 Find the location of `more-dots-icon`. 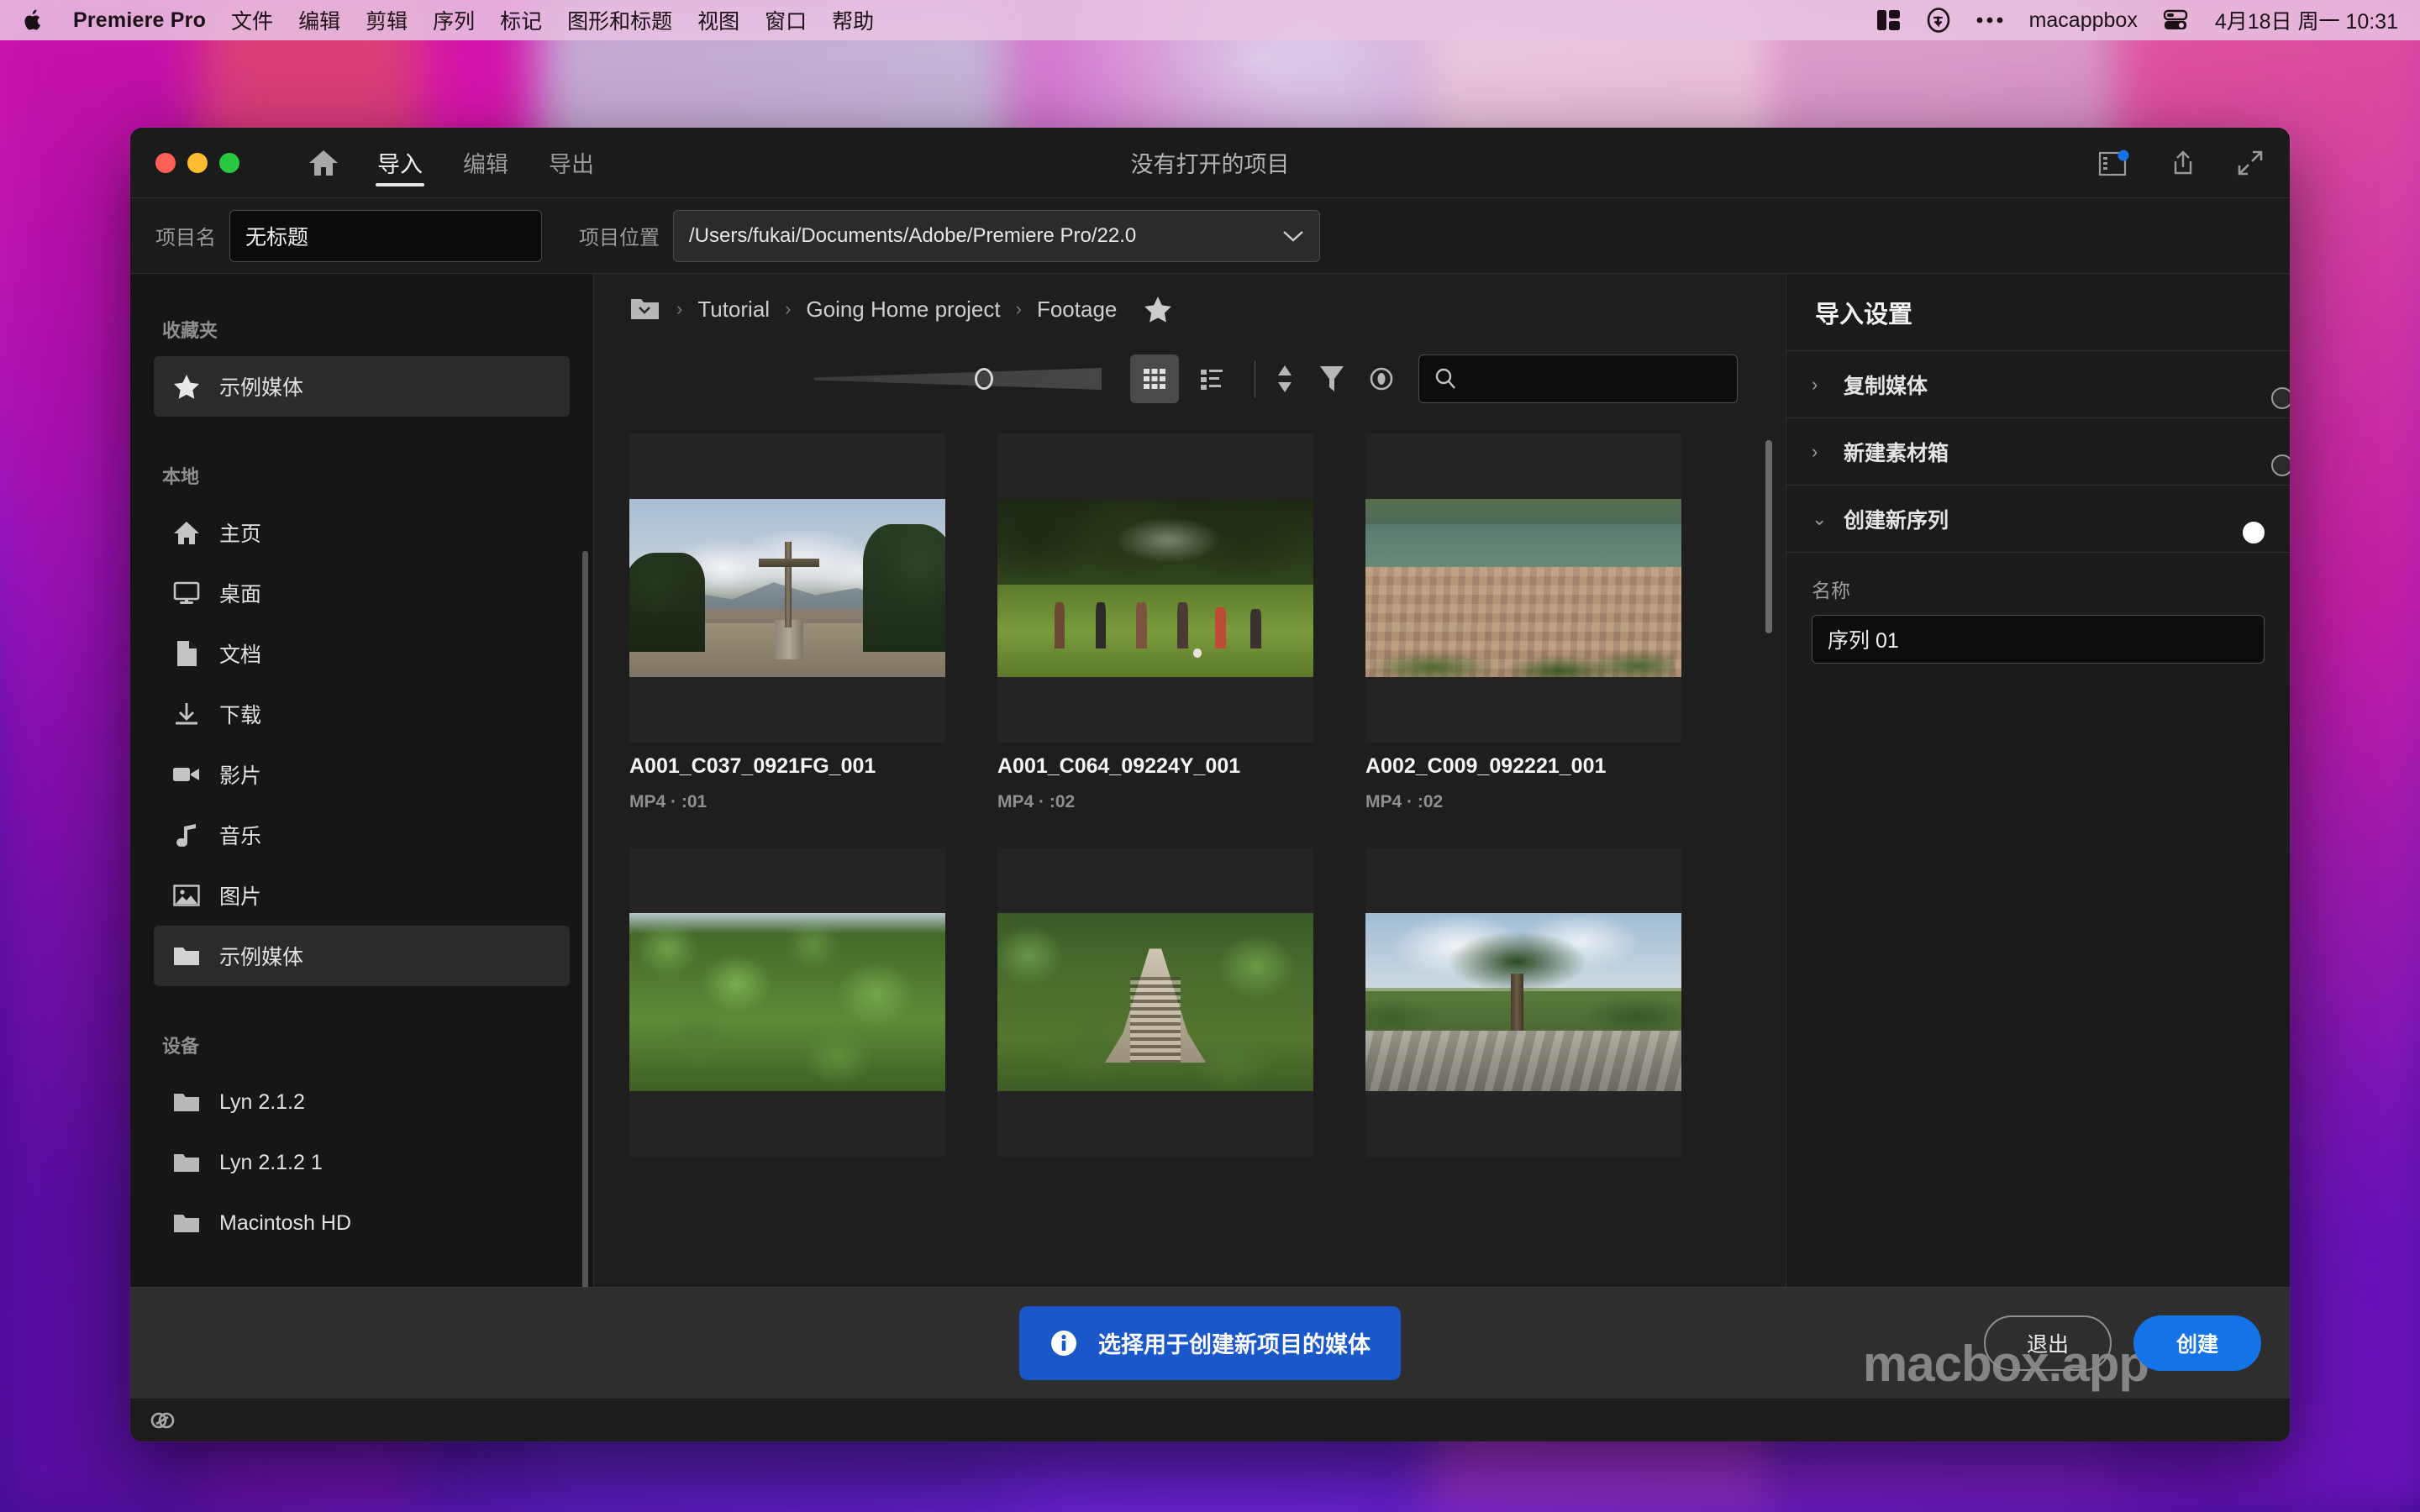

more-dots-icon is located at coordinates (1989, 20).